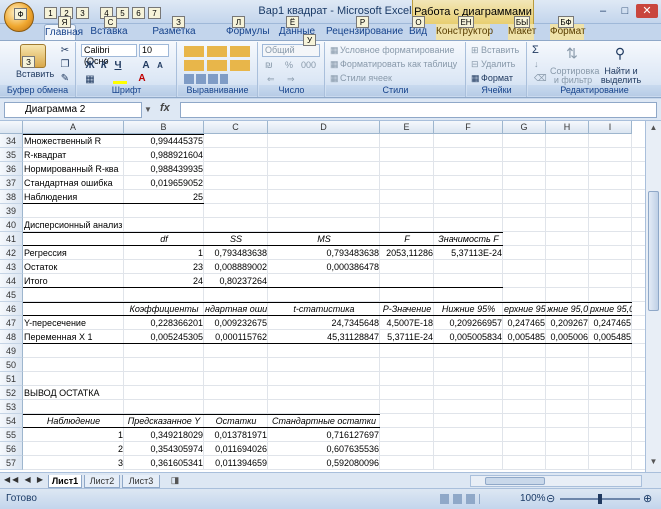 The image size is (661, 509). I want to click on cell-E46: P-Значение, so click(407, 309).